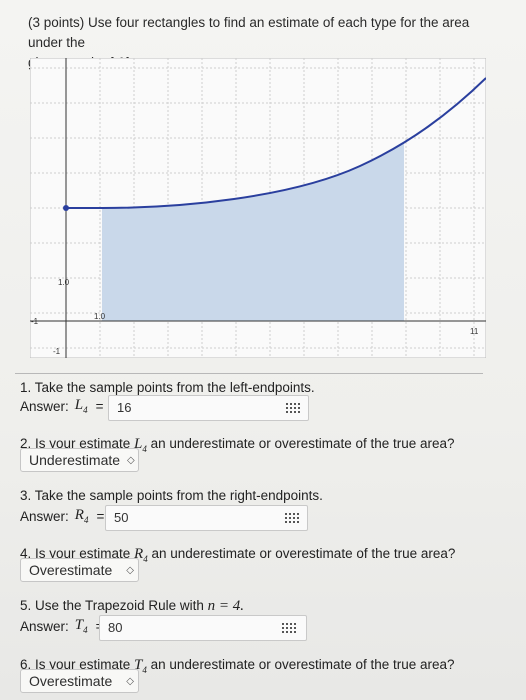 This screenshot has height=700, width=526. Describe the element at coordinates (64, 282) in the screenshot. I see `tick-y-one: 1.0` at that location.